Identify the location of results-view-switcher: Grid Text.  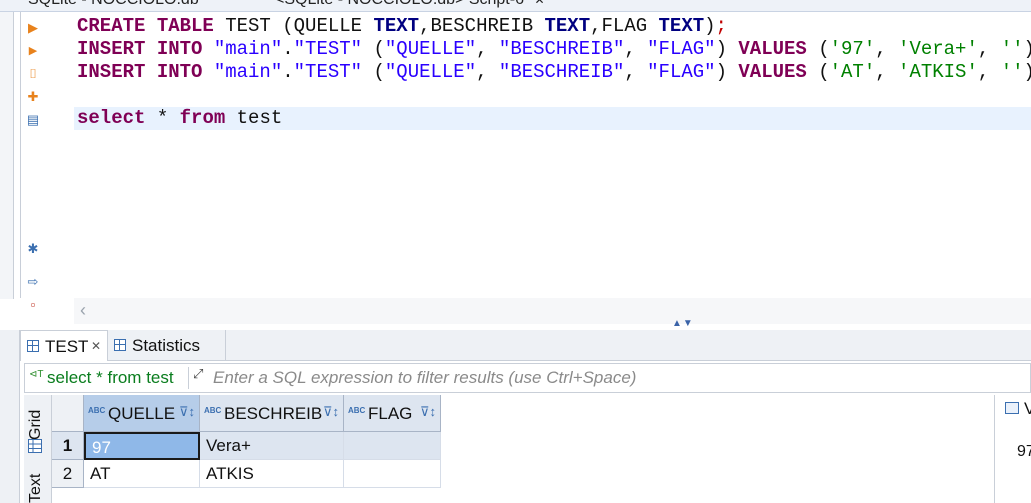
(38, 449).